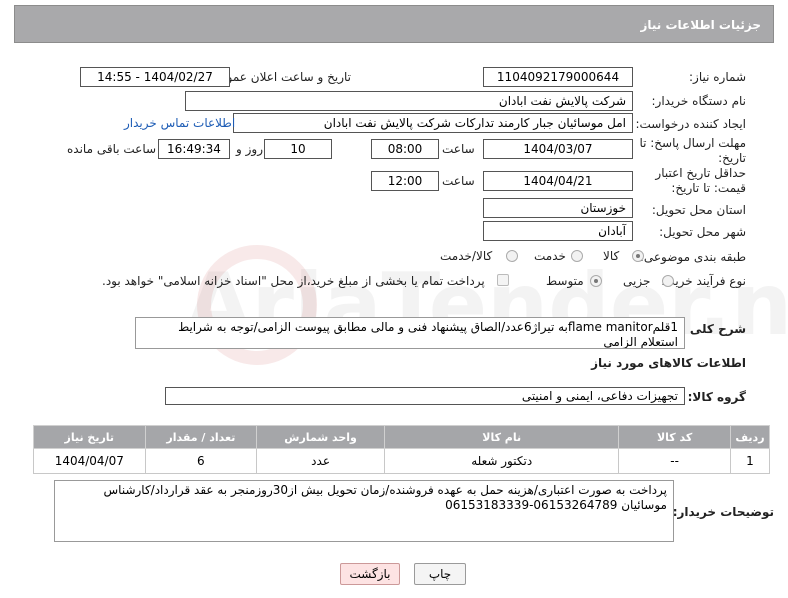 Image resolution: width=788 pixels, height=598 pixels. I want to click on province-label: استان محل تحویل:, so click(698, 210).